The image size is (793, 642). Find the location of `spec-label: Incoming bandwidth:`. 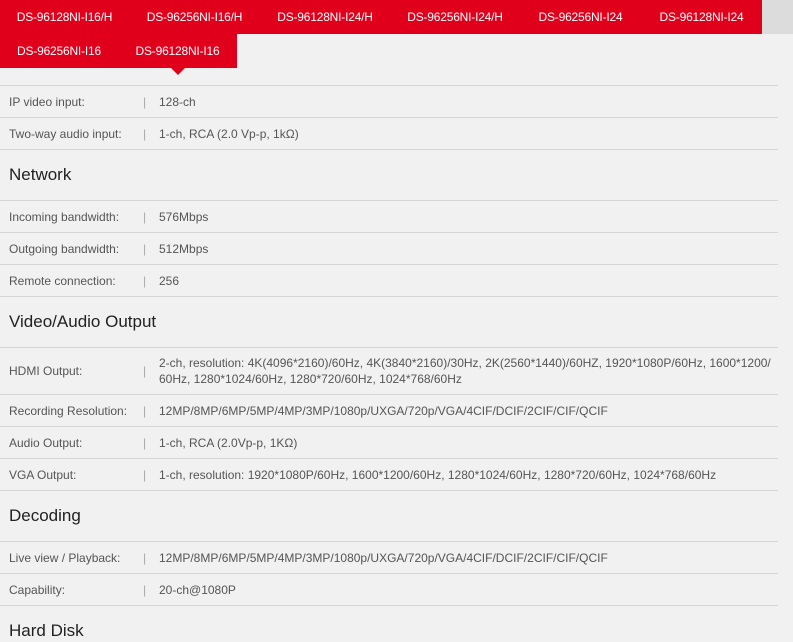

spec-label: Incoming bandwidth: is located at coordinates (64, 216).